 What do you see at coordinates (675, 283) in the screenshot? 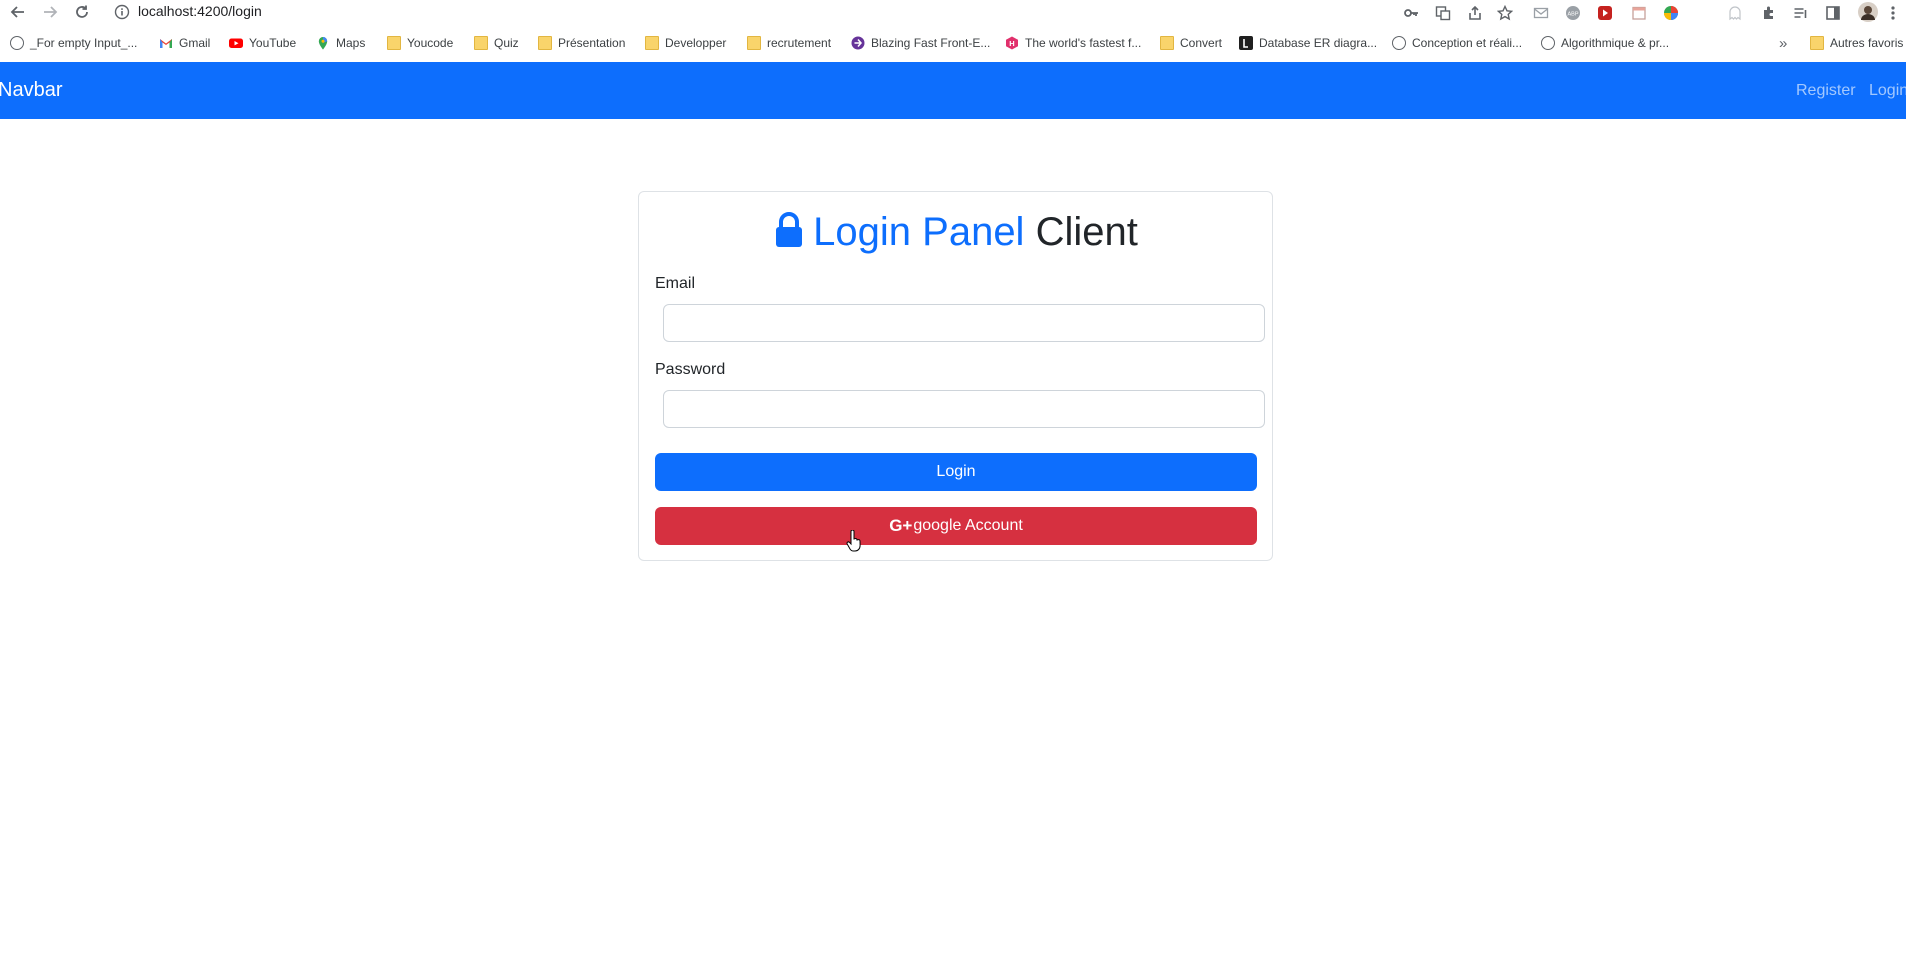
I see `email-label: Email` at bounding box center [675, 283].